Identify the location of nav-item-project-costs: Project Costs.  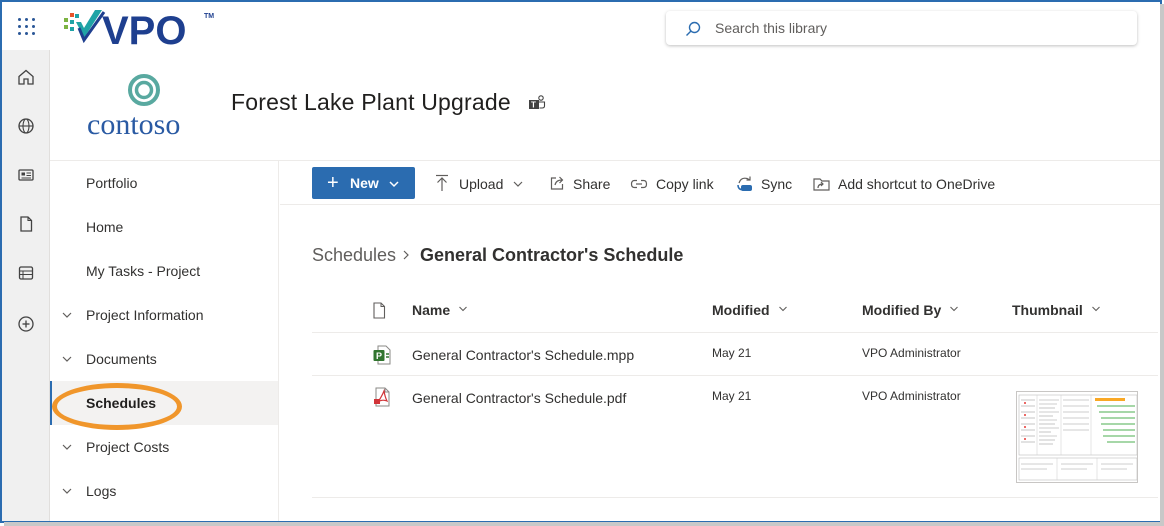
(164, 447).